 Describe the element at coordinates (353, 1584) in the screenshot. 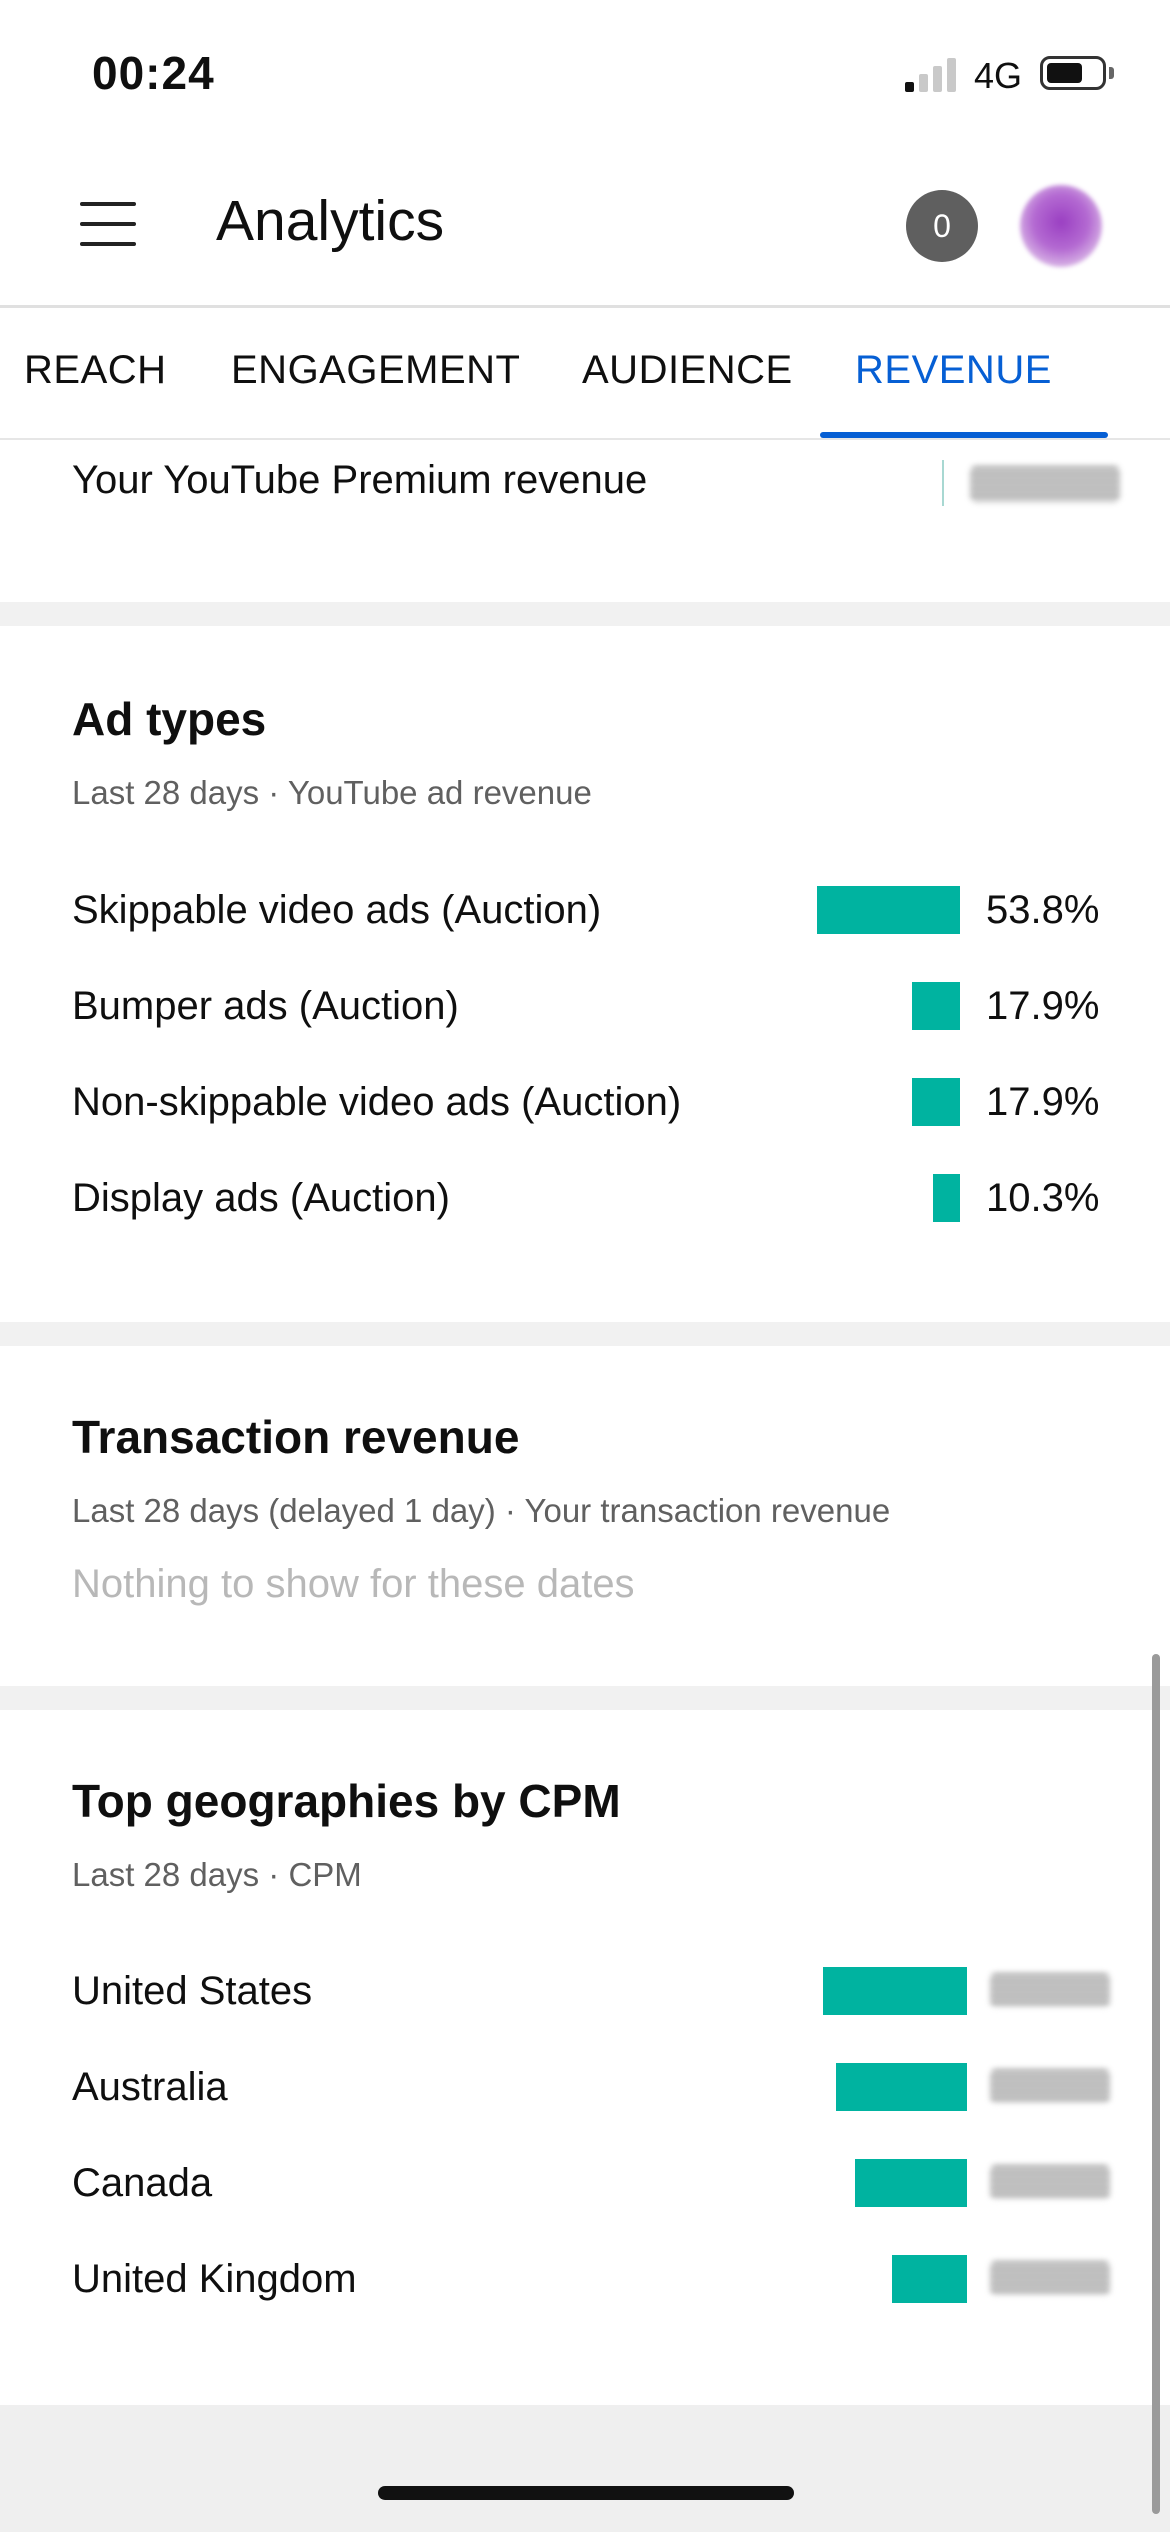

I see `transaction-empty-message: Nothing to show for these dates` at that location.